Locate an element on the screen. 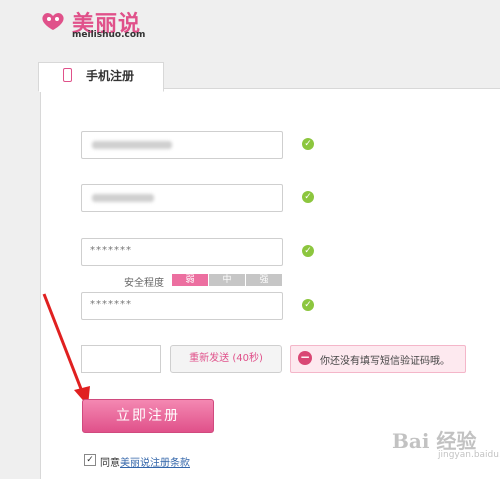  register-submit-button: 立即注册 is located at coordinates (148, 416).